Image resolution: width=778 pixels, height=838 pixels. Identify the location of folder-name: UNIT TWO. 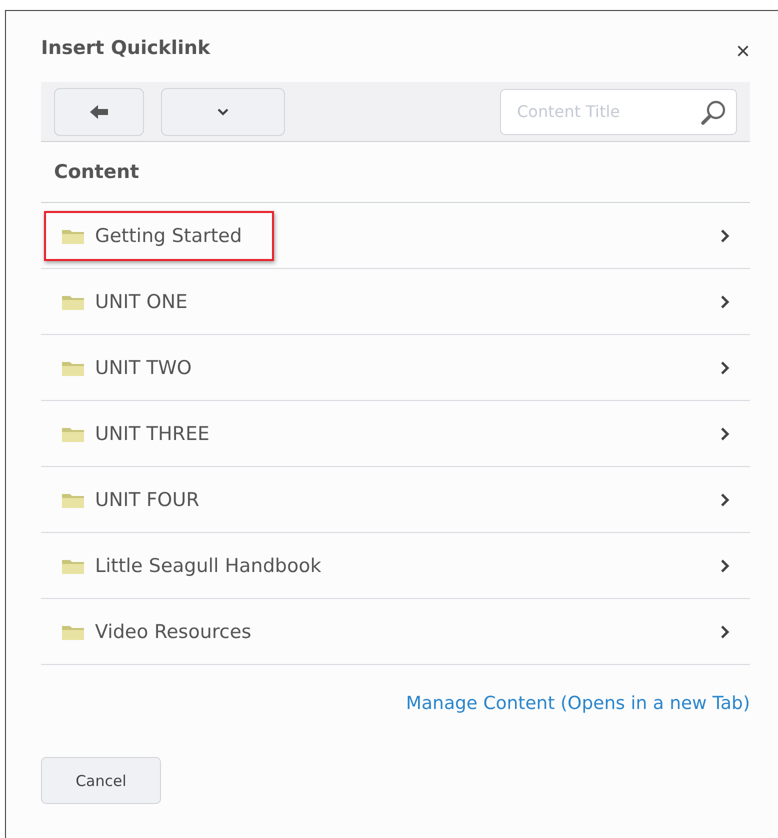
(143, 367).